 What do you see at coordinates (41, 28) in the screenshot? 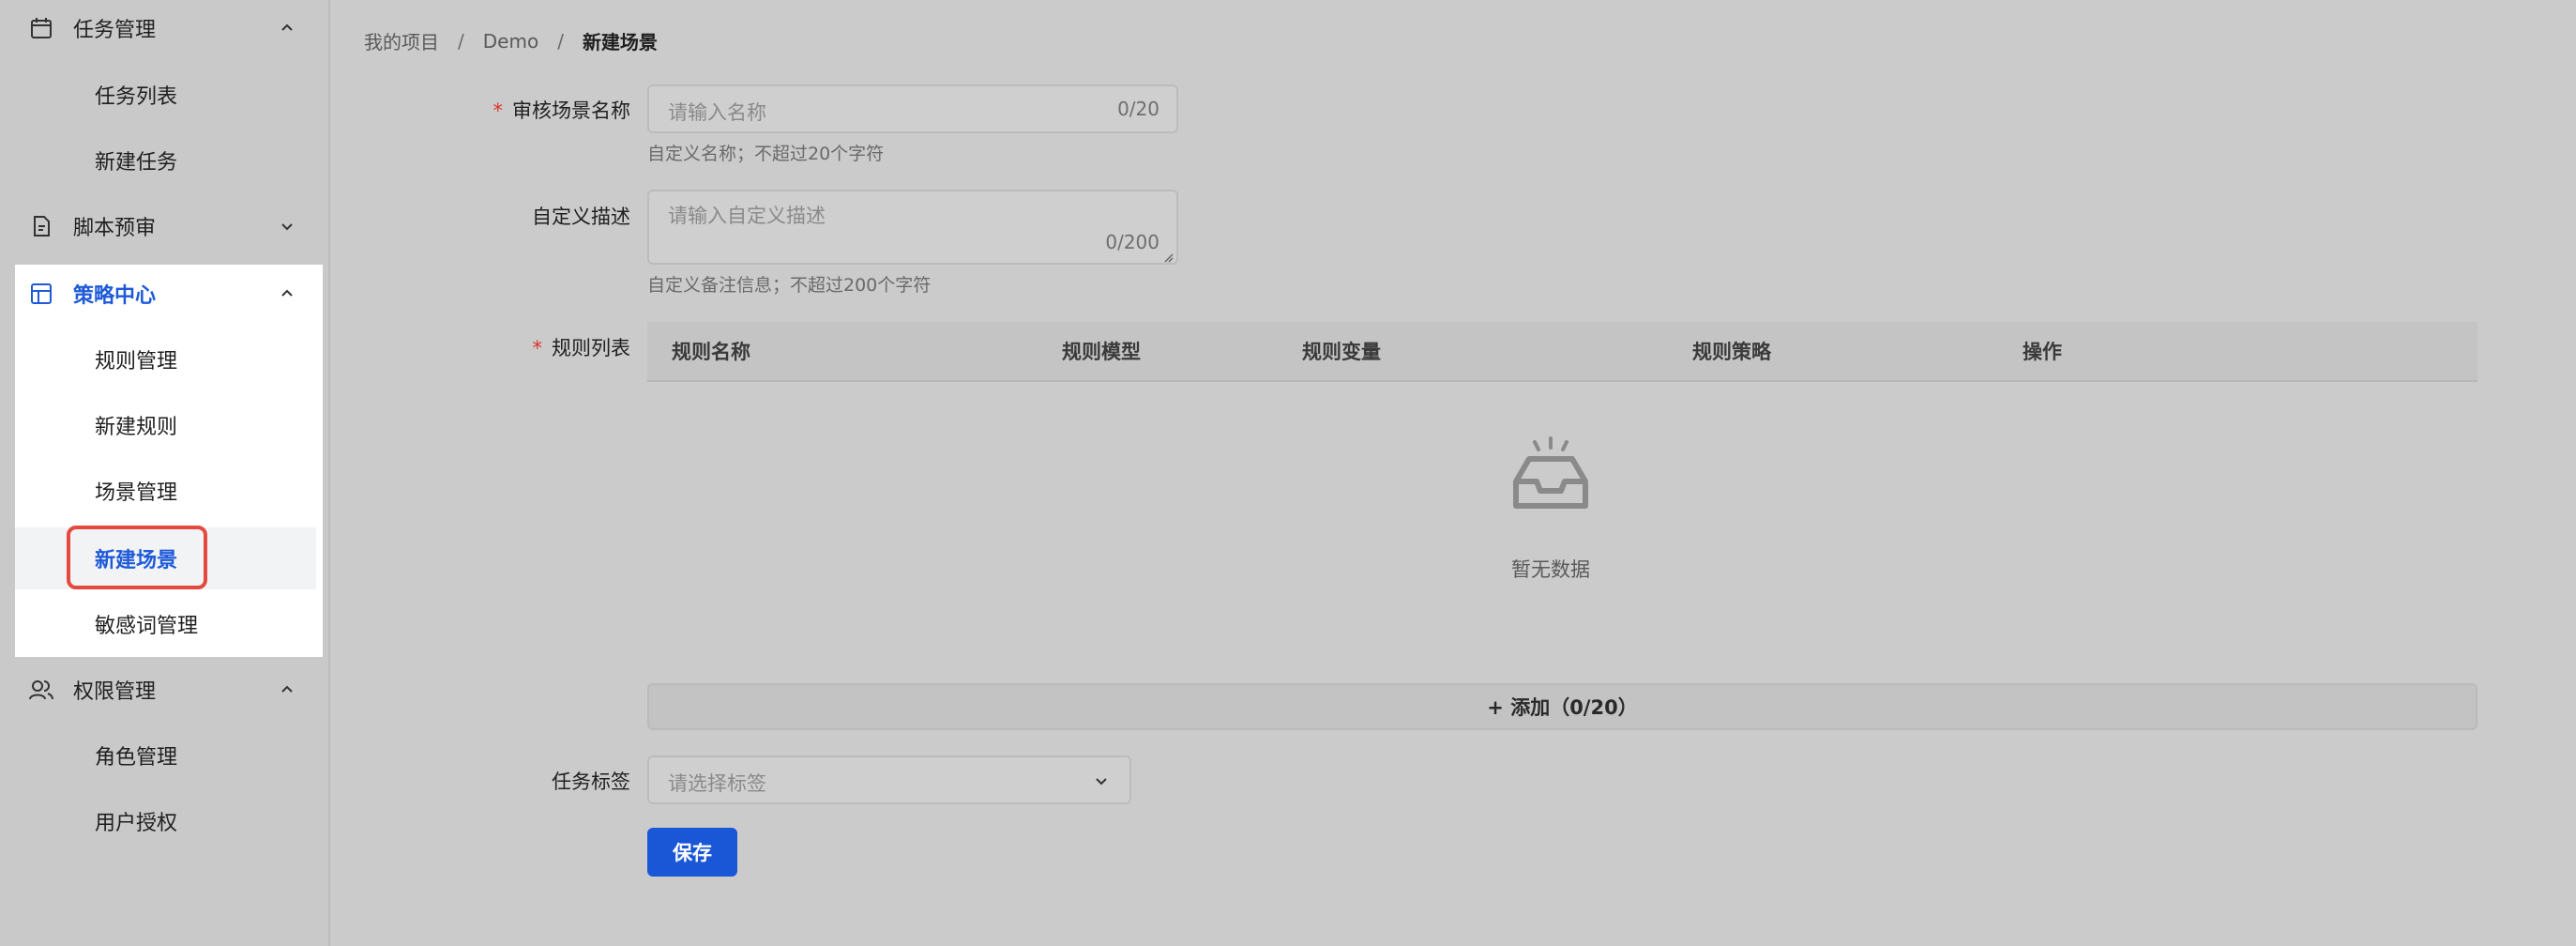
I see `calendar-icon` at bounding box center [41, 28].